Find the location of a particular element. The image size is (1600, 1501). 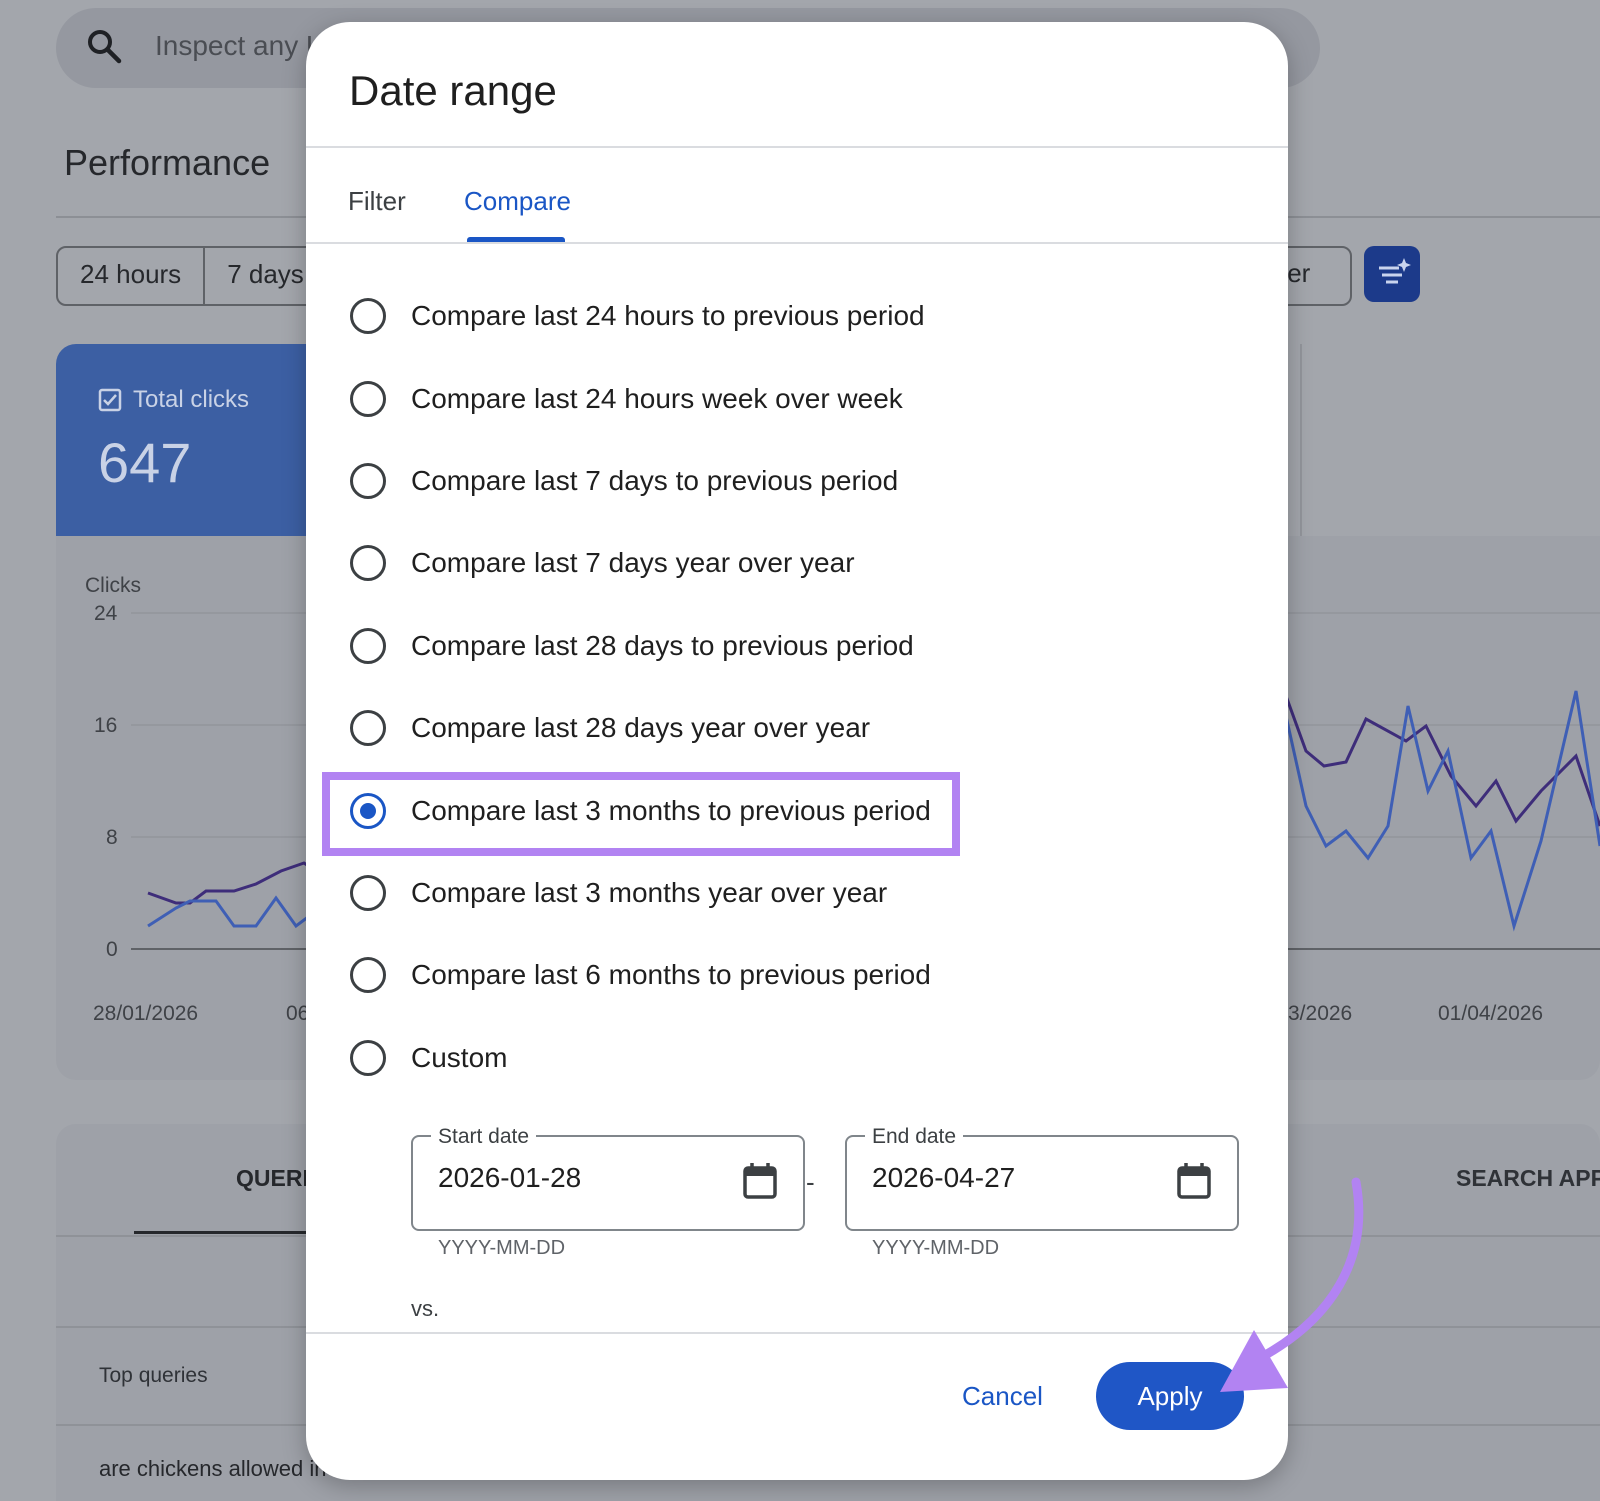

option-3m-previous: Compare last 3 months to previous period is located at coordinates (640, 811).